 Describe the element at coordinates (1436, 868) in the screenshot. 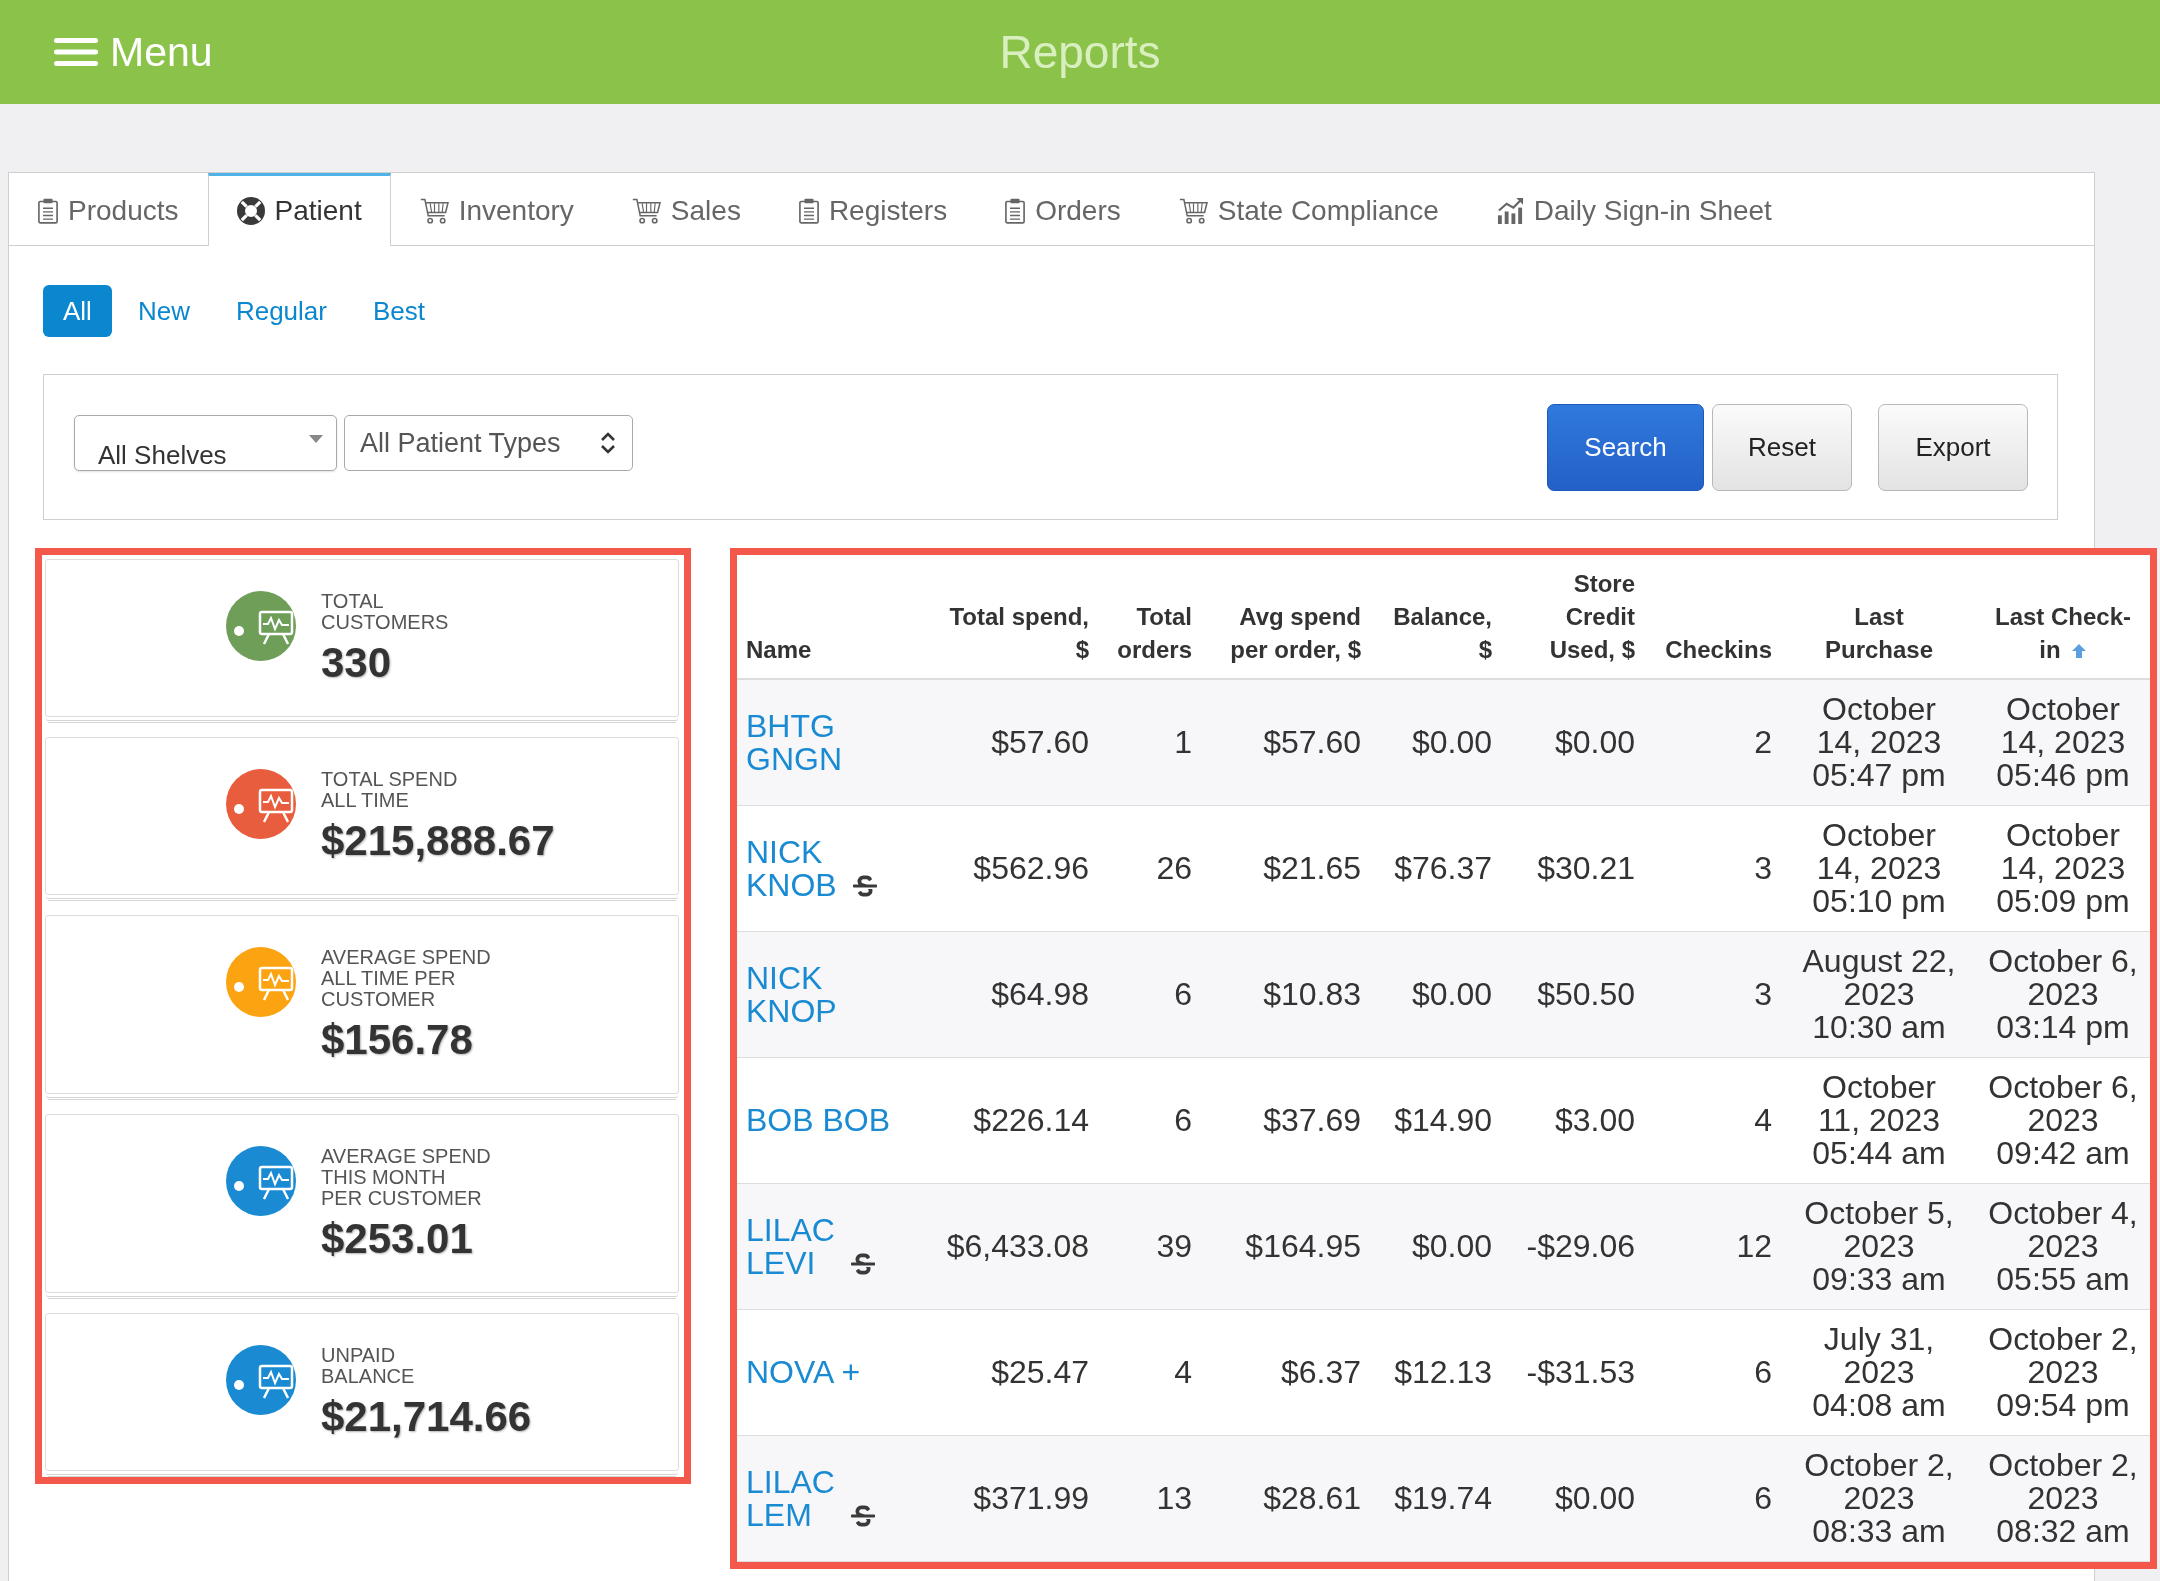

I see `table-cell: $76.37` at that location.